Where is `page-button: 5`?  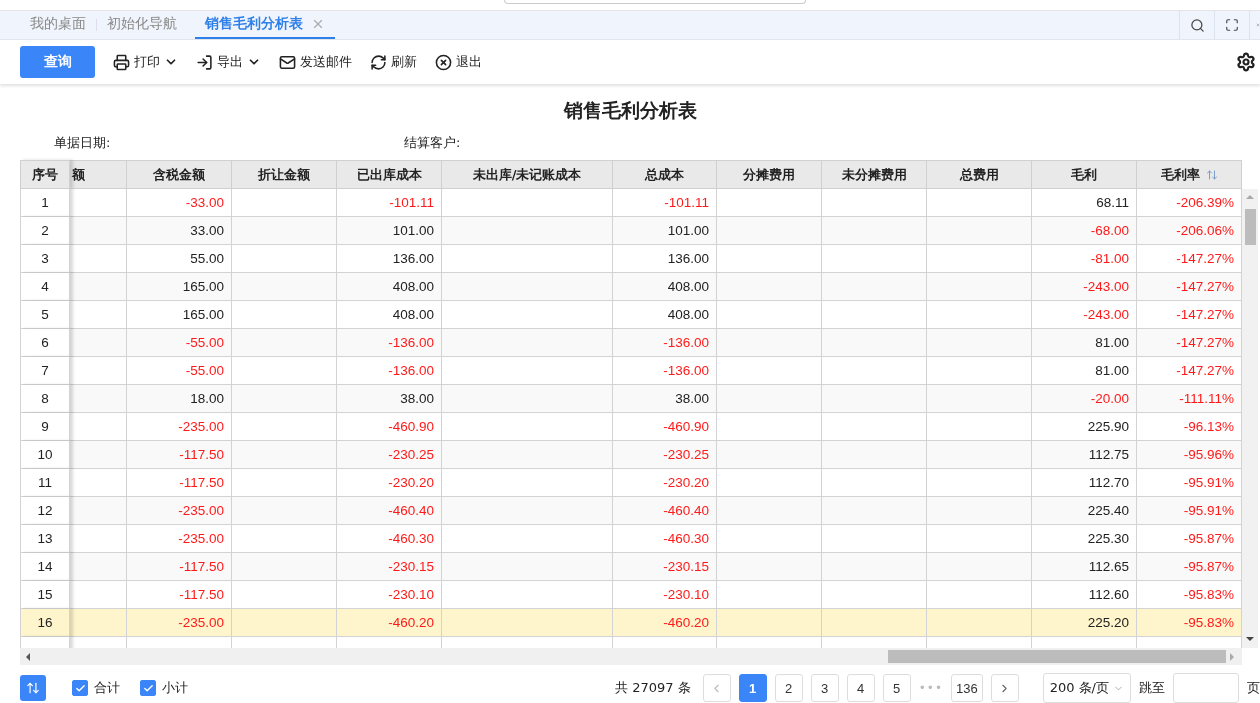
page-button: 5 is located at coordinates (896, 688).